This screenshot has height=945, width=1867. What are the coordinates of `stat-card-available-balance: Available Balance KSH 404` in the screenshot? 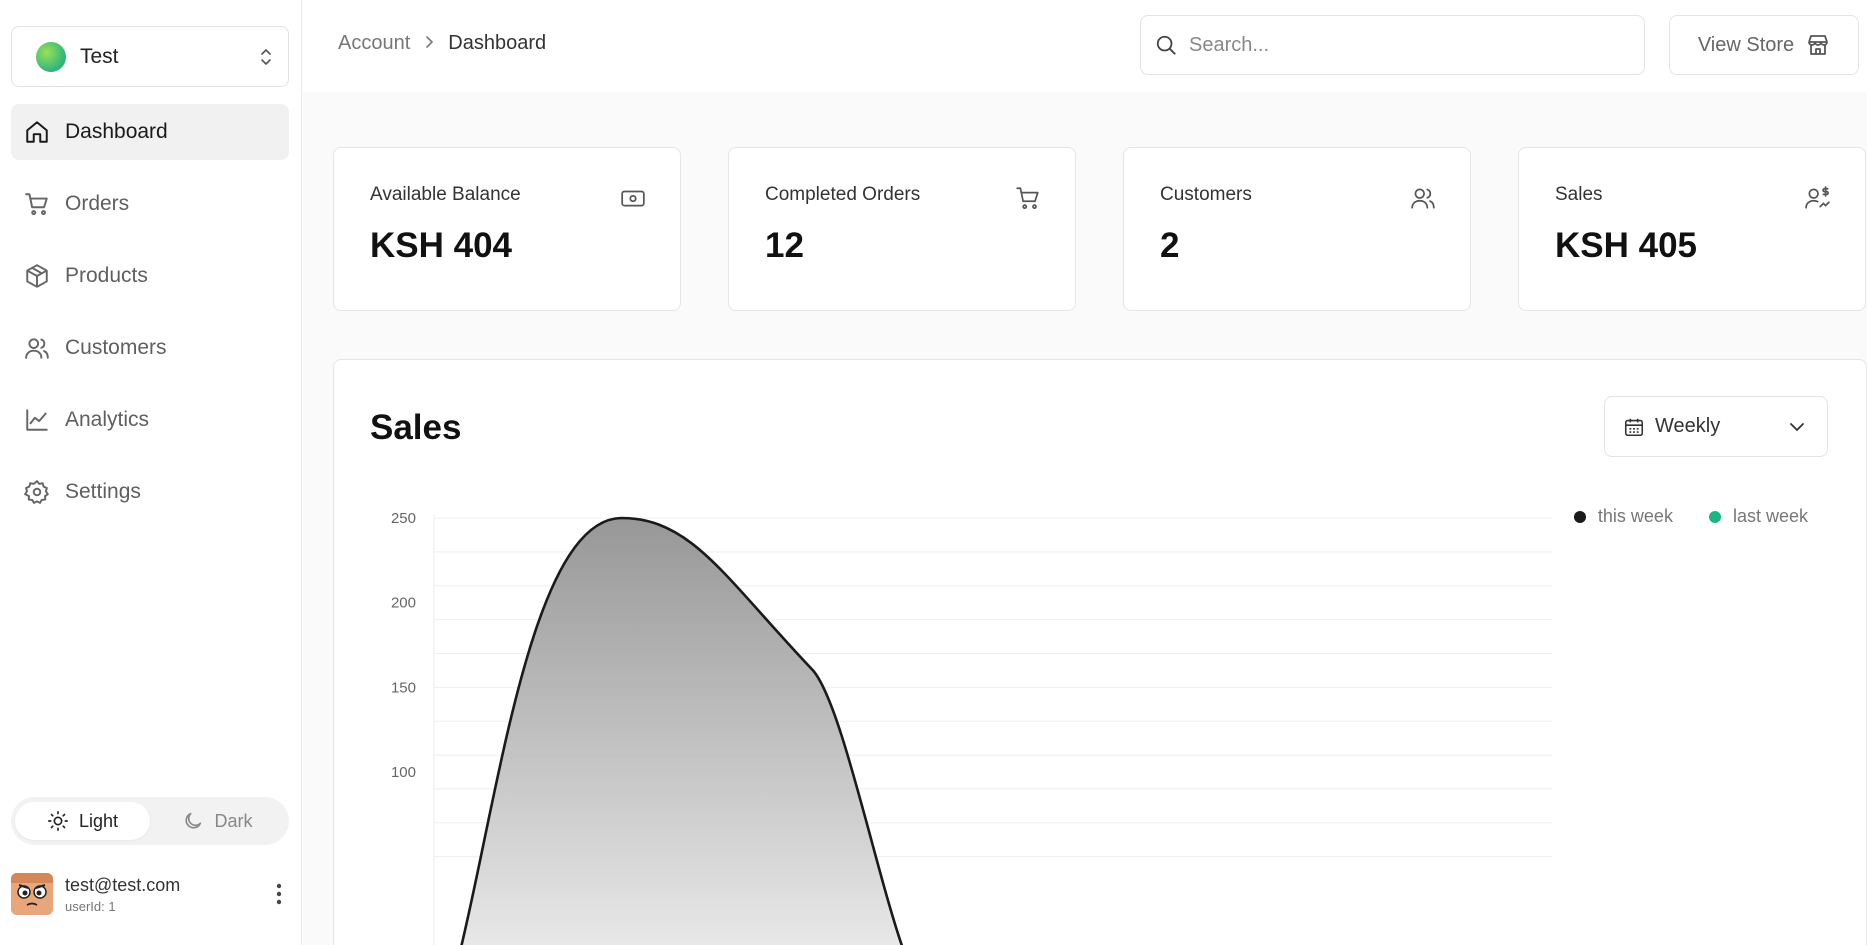 It's located at (507, 229).